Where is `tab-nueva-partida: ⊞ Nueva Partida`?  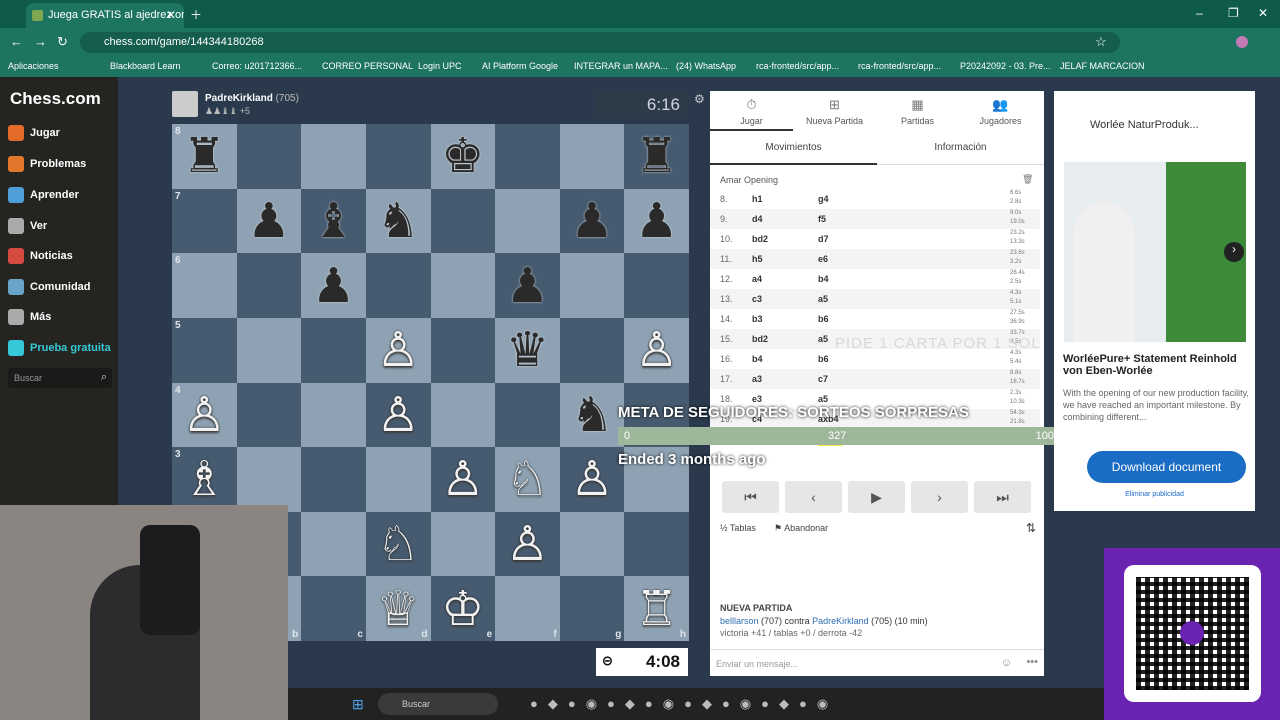
tab-nueva-partida: ⊞ Nueva Partida is located at coordinates (834, 111).